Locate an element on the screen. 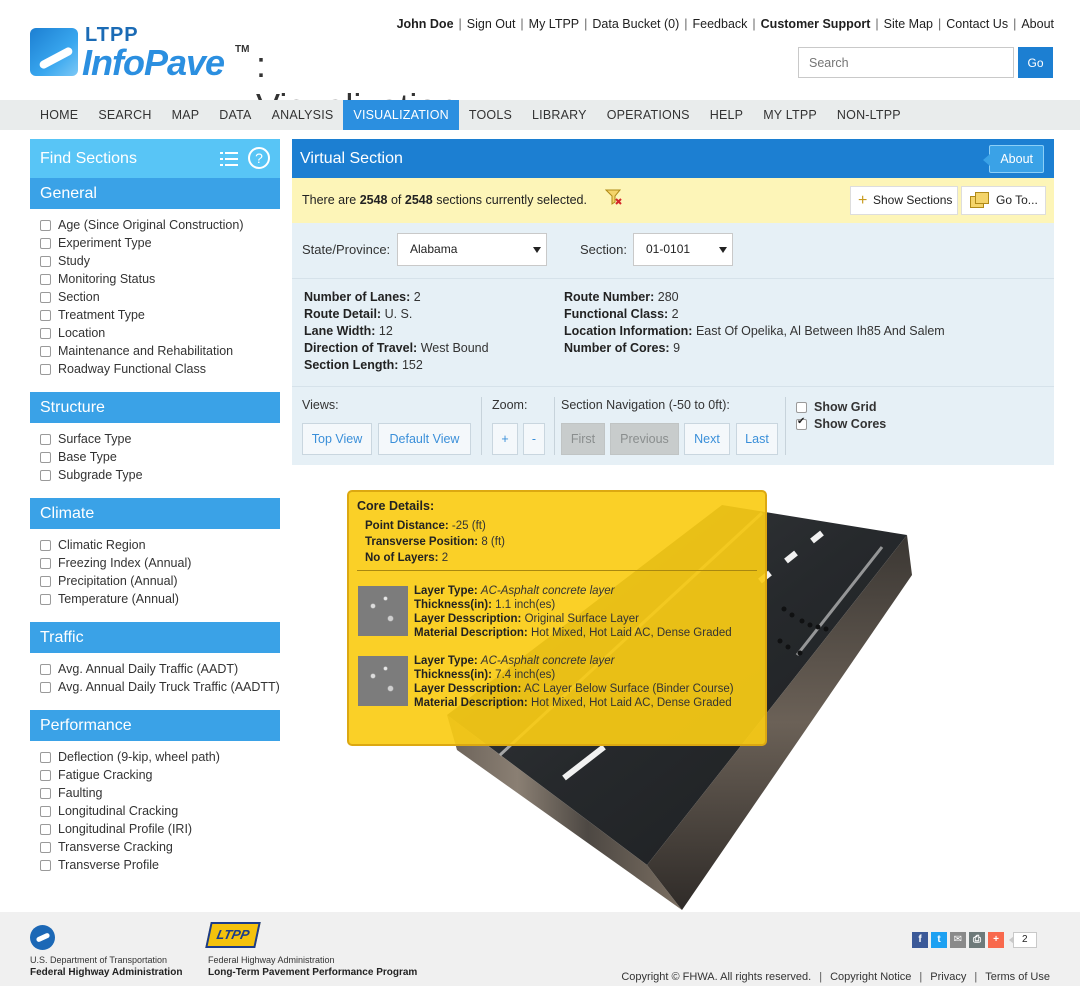  show-grid-toggle: Show Grid is located at coordinates (836, 407).